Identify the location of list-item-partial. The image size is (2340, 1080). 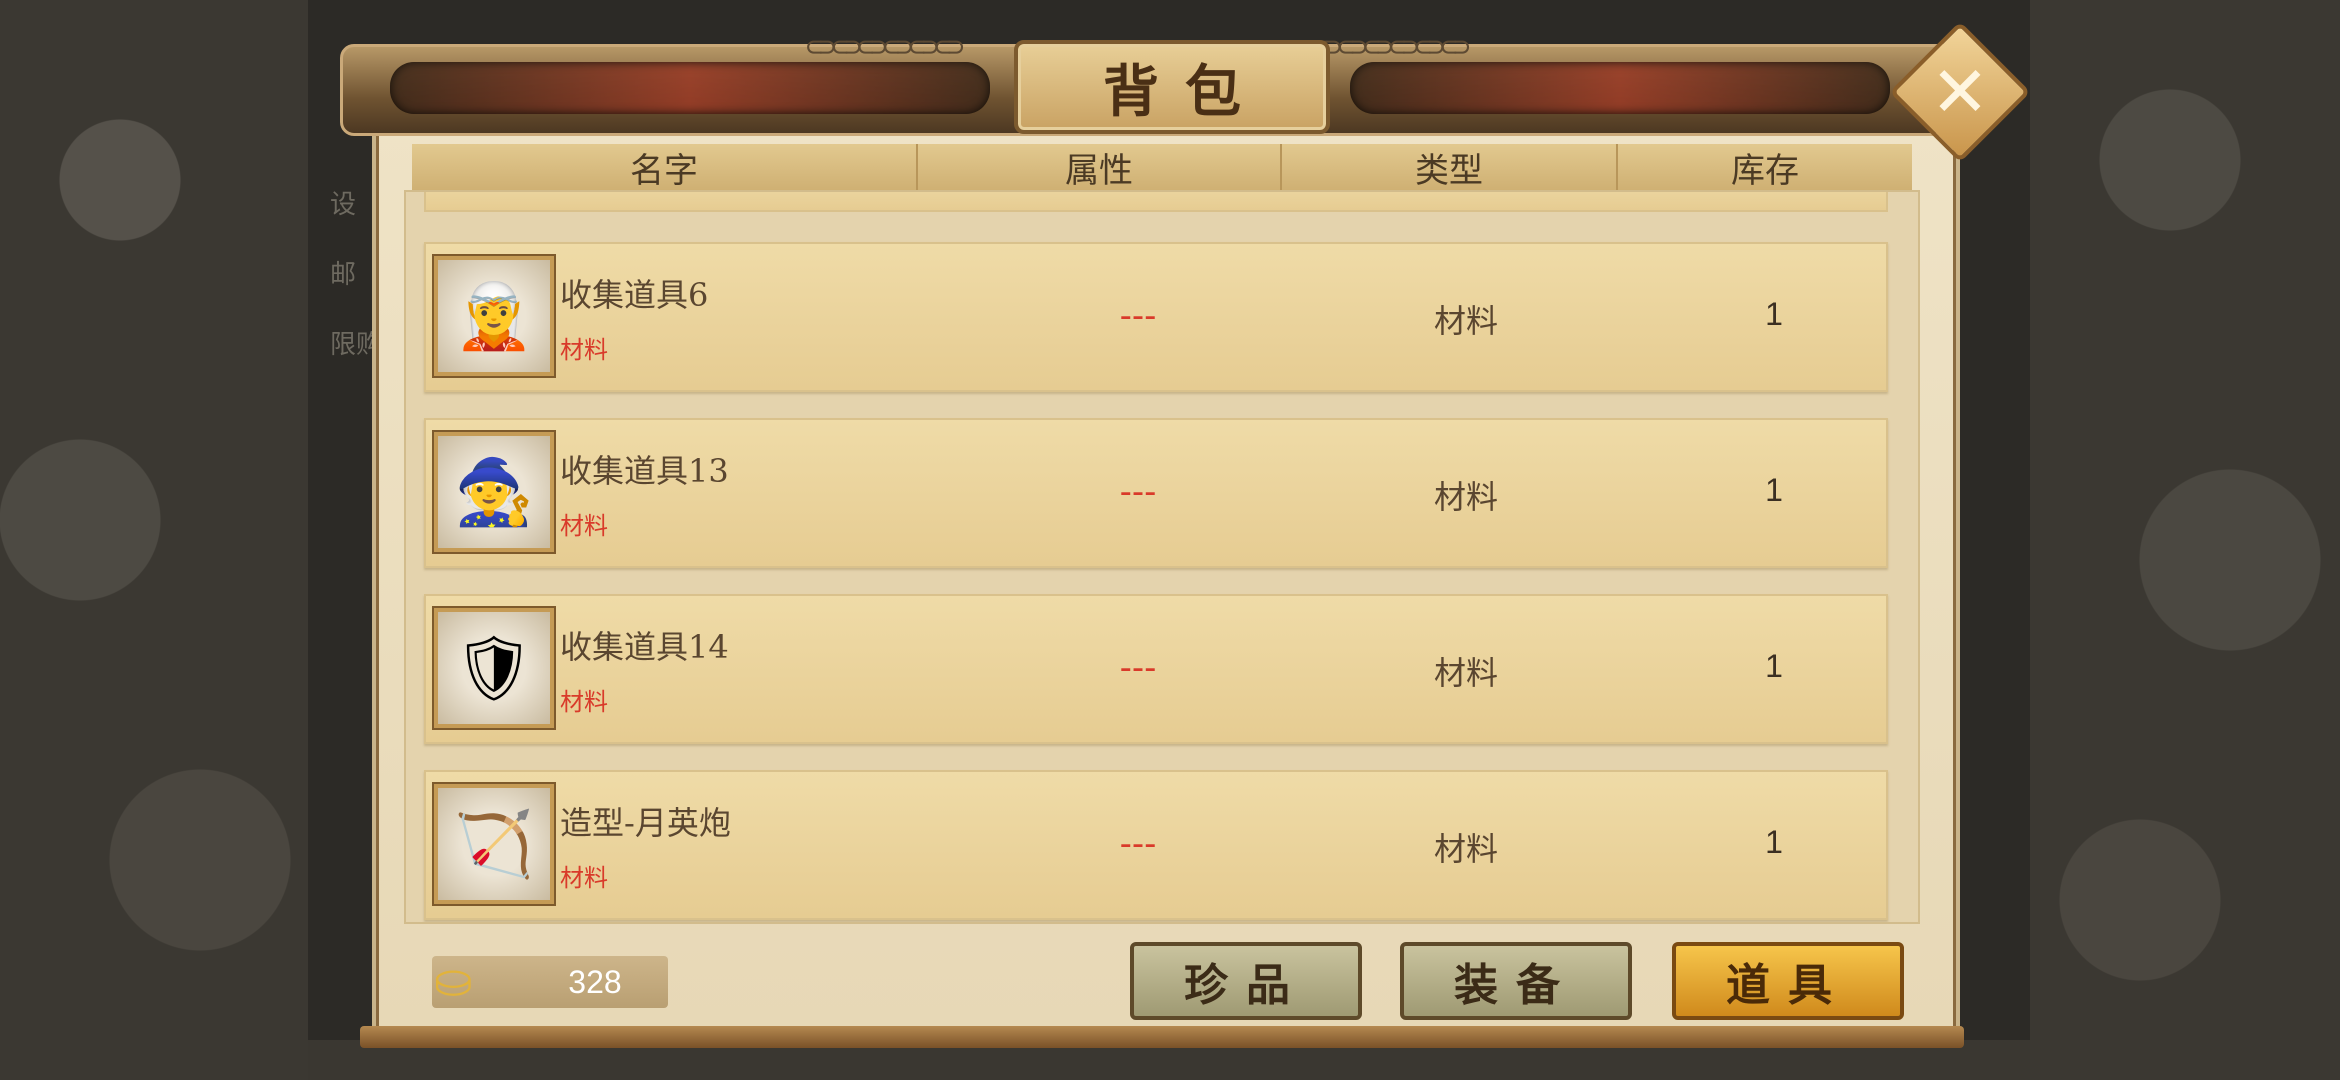
(1156, 202).